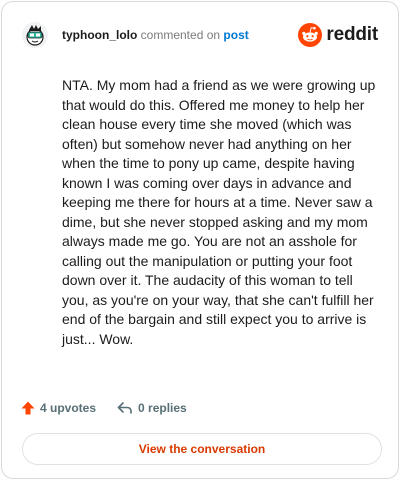  What do you see at coordinates (162, 408) in the screenshot?
I see `reply-count: 0 replies` at bounding box center [162, 408].